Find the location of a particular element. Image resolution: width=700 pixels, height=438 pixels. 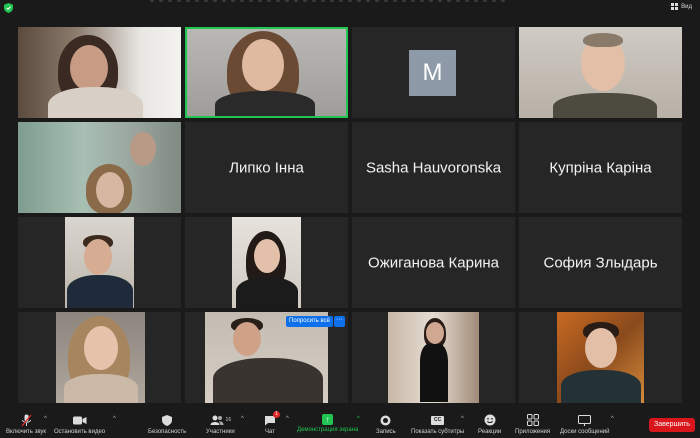

participant-name-tile: Купріна Каріна is located at coordinates (600, 167).